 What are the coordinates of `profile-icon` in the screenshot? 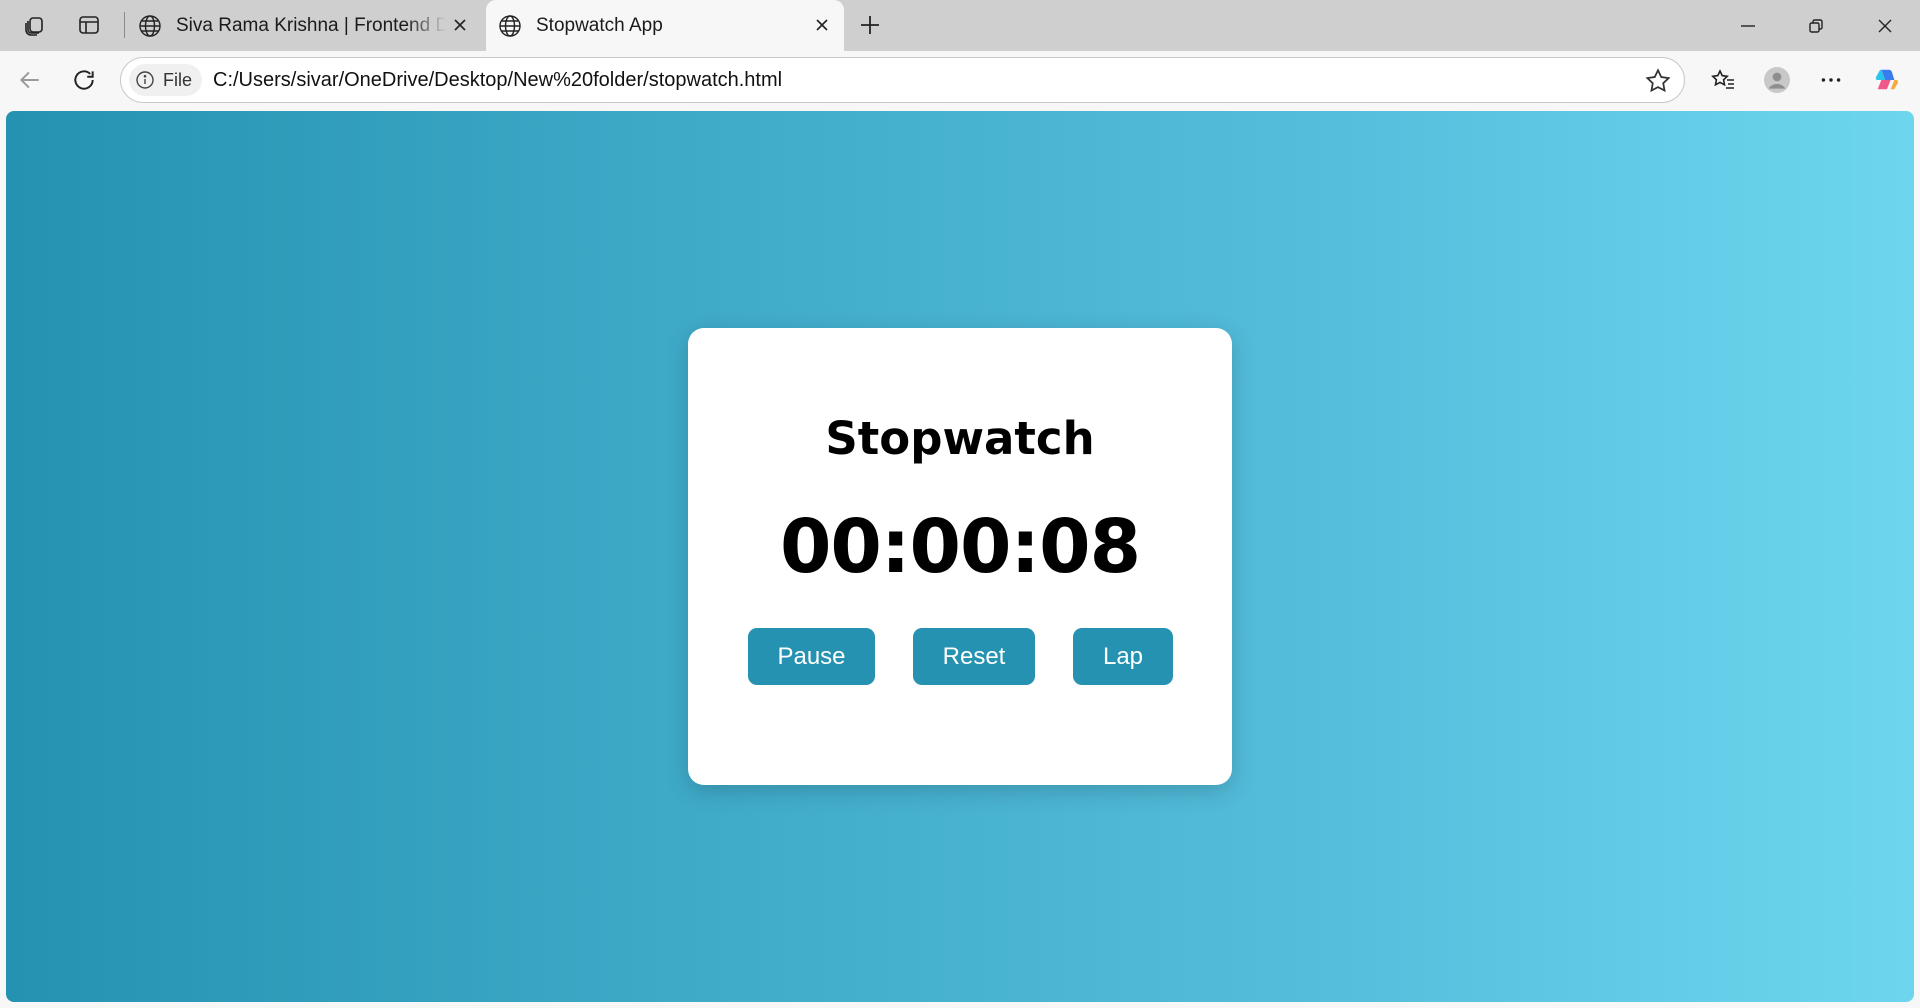 It's located at (1777, 80).